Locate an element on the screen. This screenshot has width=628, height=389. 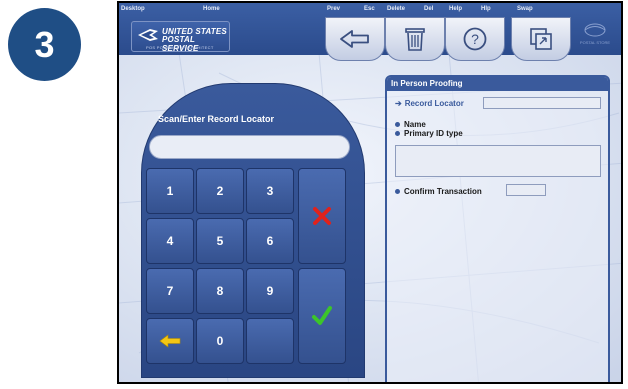
key-4: 4 is located at coordinates (170, 241).